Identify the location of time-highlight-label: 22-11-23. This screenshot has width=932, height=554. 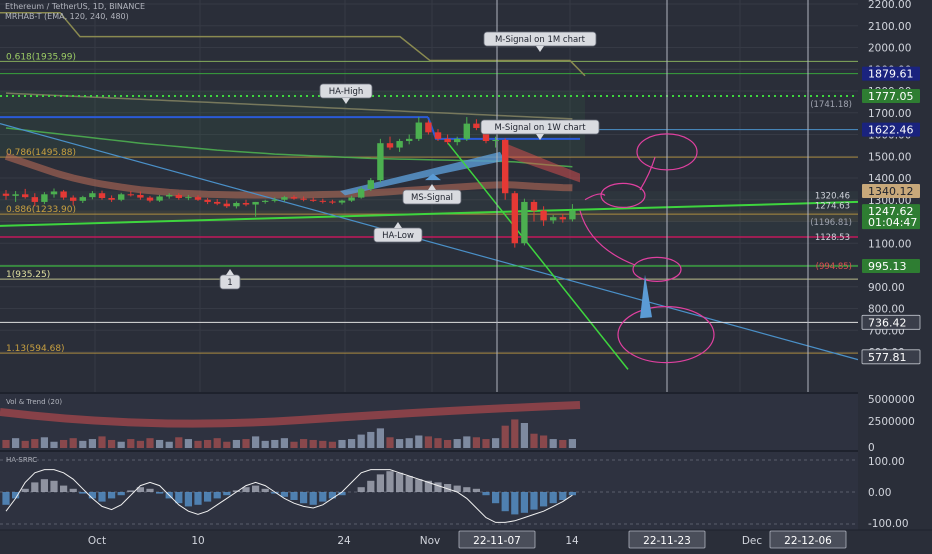
(667, 541).